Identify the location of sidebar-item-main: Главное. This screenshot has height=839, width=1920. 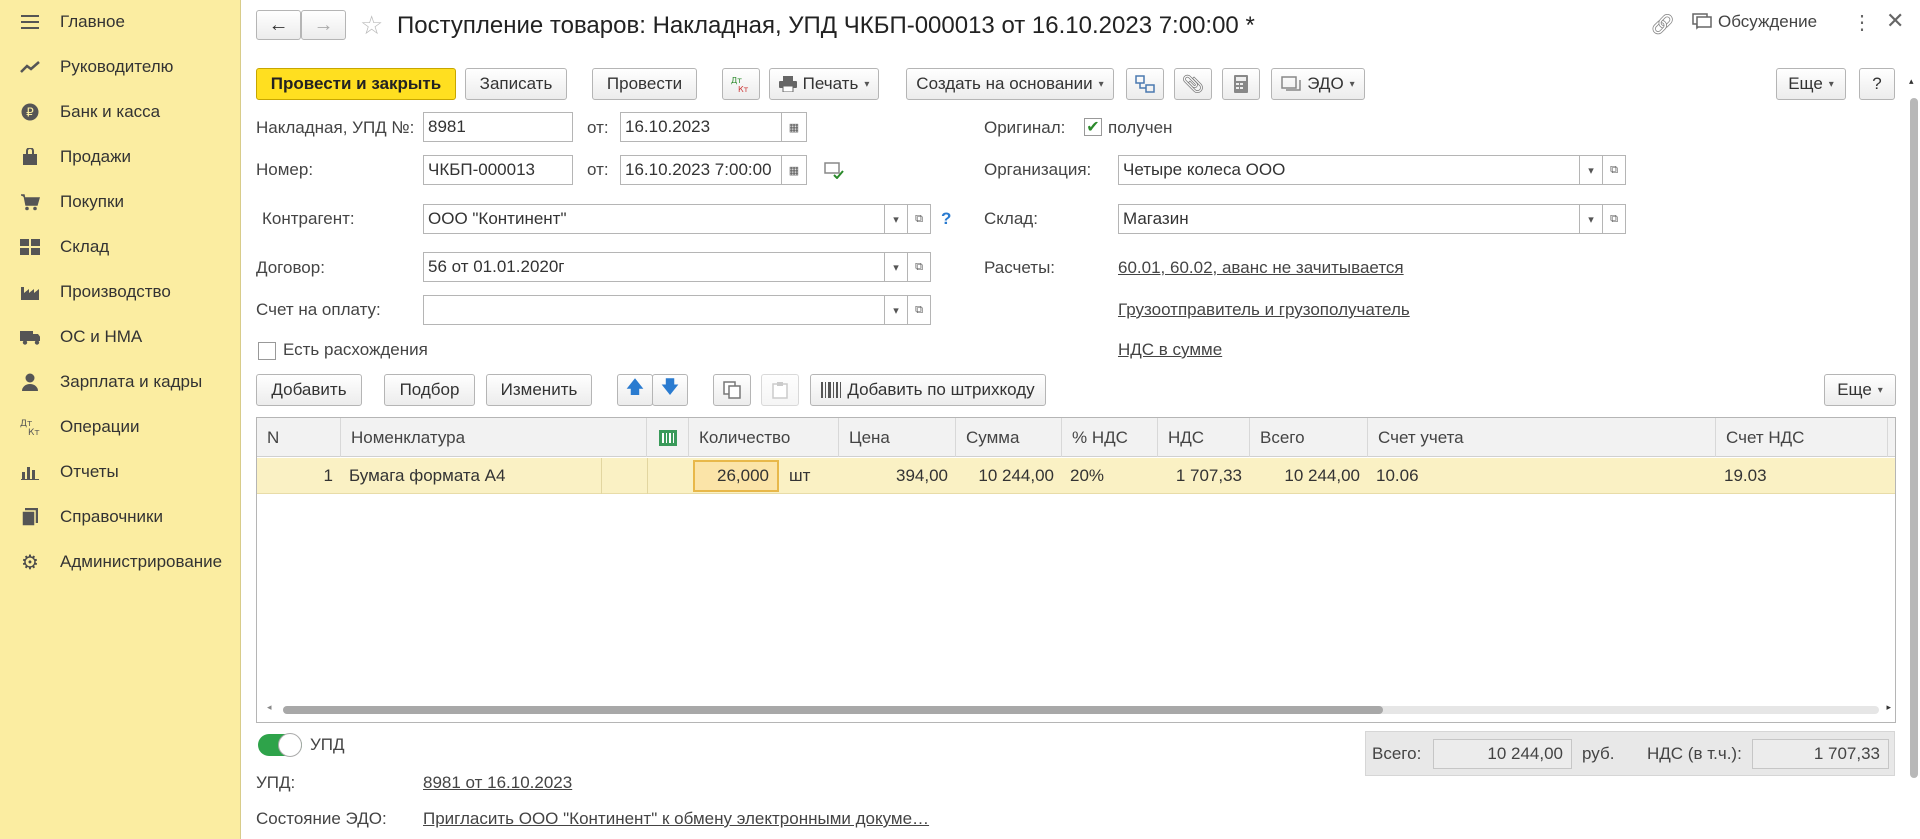
(120, 22).